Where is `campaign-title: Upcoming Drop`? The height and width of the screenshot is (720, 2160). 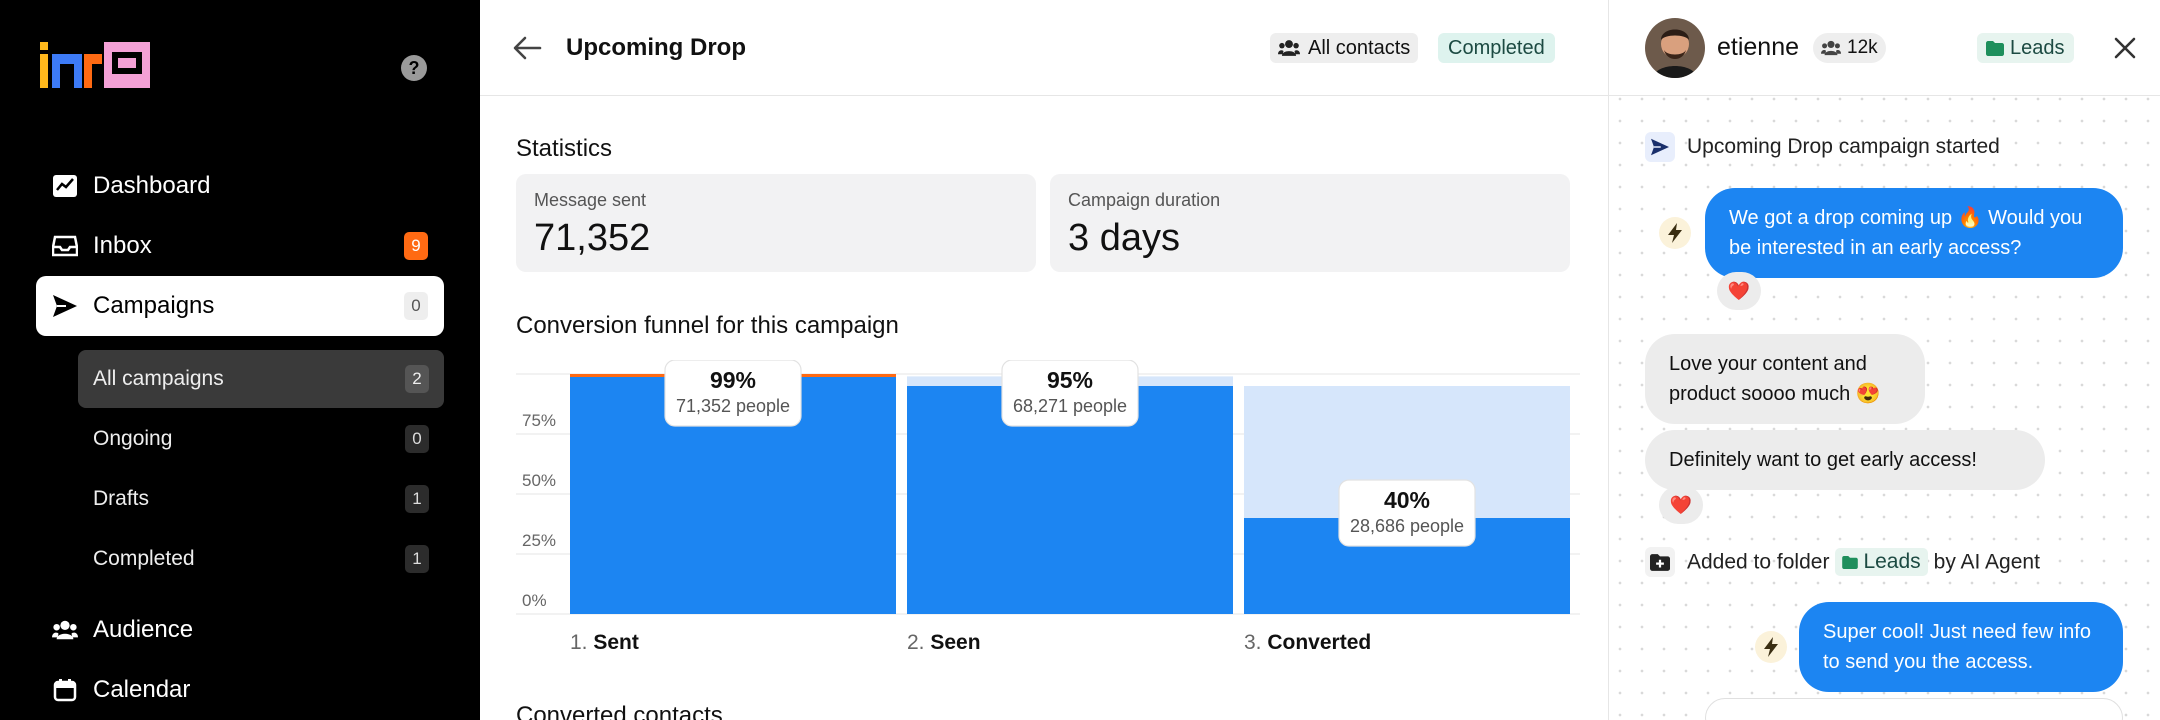
campaign-title: Upcoming Drop is located at coordinates (656, 47).